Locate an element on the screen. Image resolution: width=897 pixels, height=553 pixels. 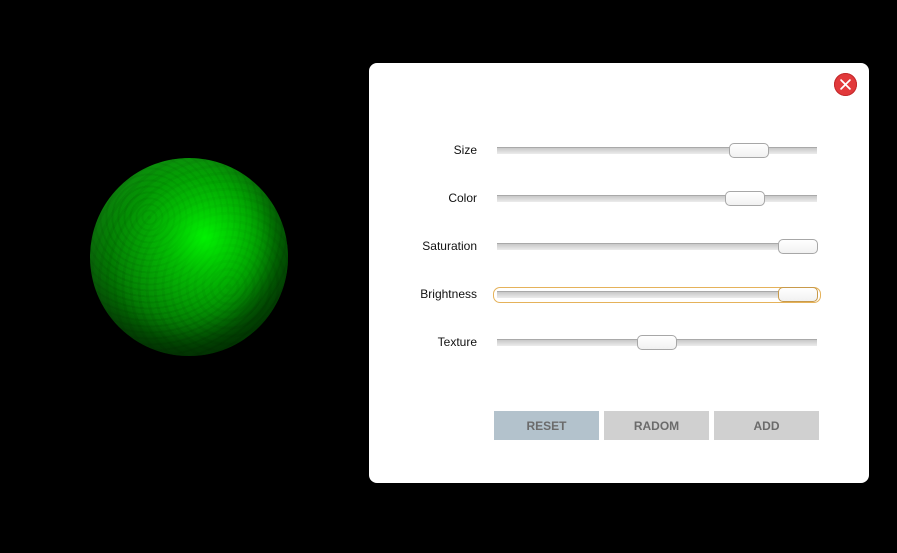
brightness-slider is located at coordinates (657, 295).